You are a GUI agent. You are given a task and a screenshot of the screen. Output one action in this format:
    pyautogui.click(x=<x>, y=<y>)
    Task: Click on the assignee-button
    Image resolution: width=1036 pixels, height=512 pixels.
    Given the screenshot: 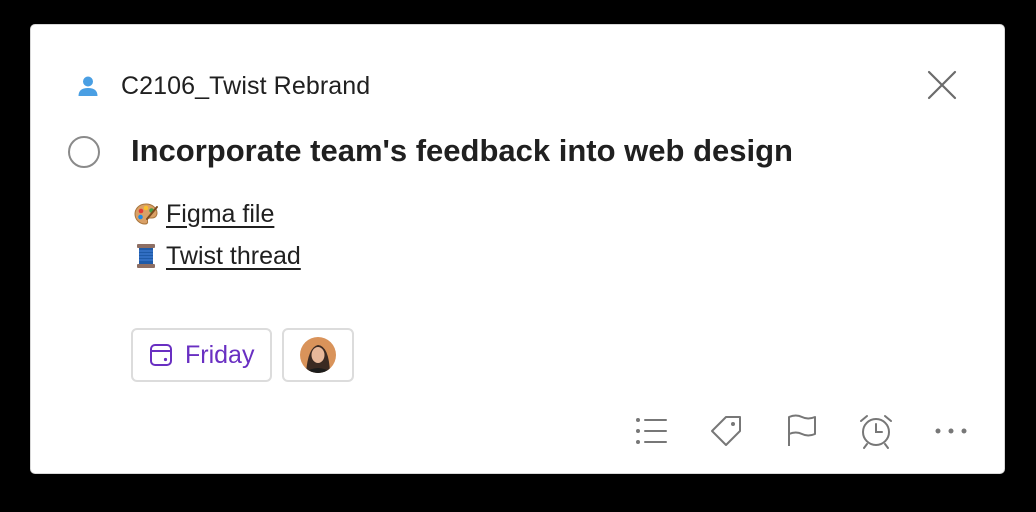 What is the action you would take?
    pyautogui.click(x=318, y=355)
    